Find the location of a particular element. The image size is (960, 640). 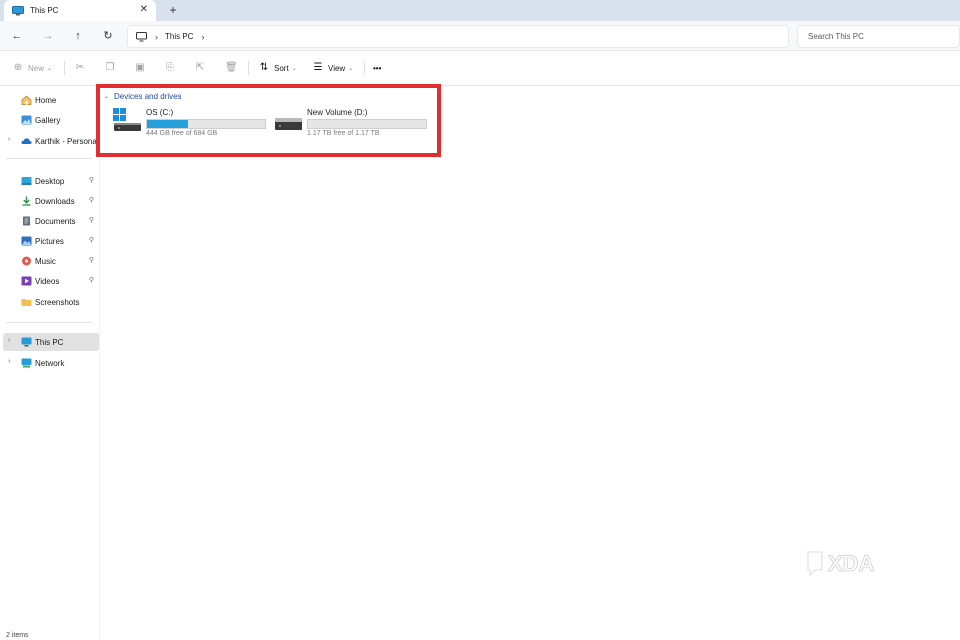

sidebar-item-pictures: Pictures ⚲ is located at coordinates (51, 241).